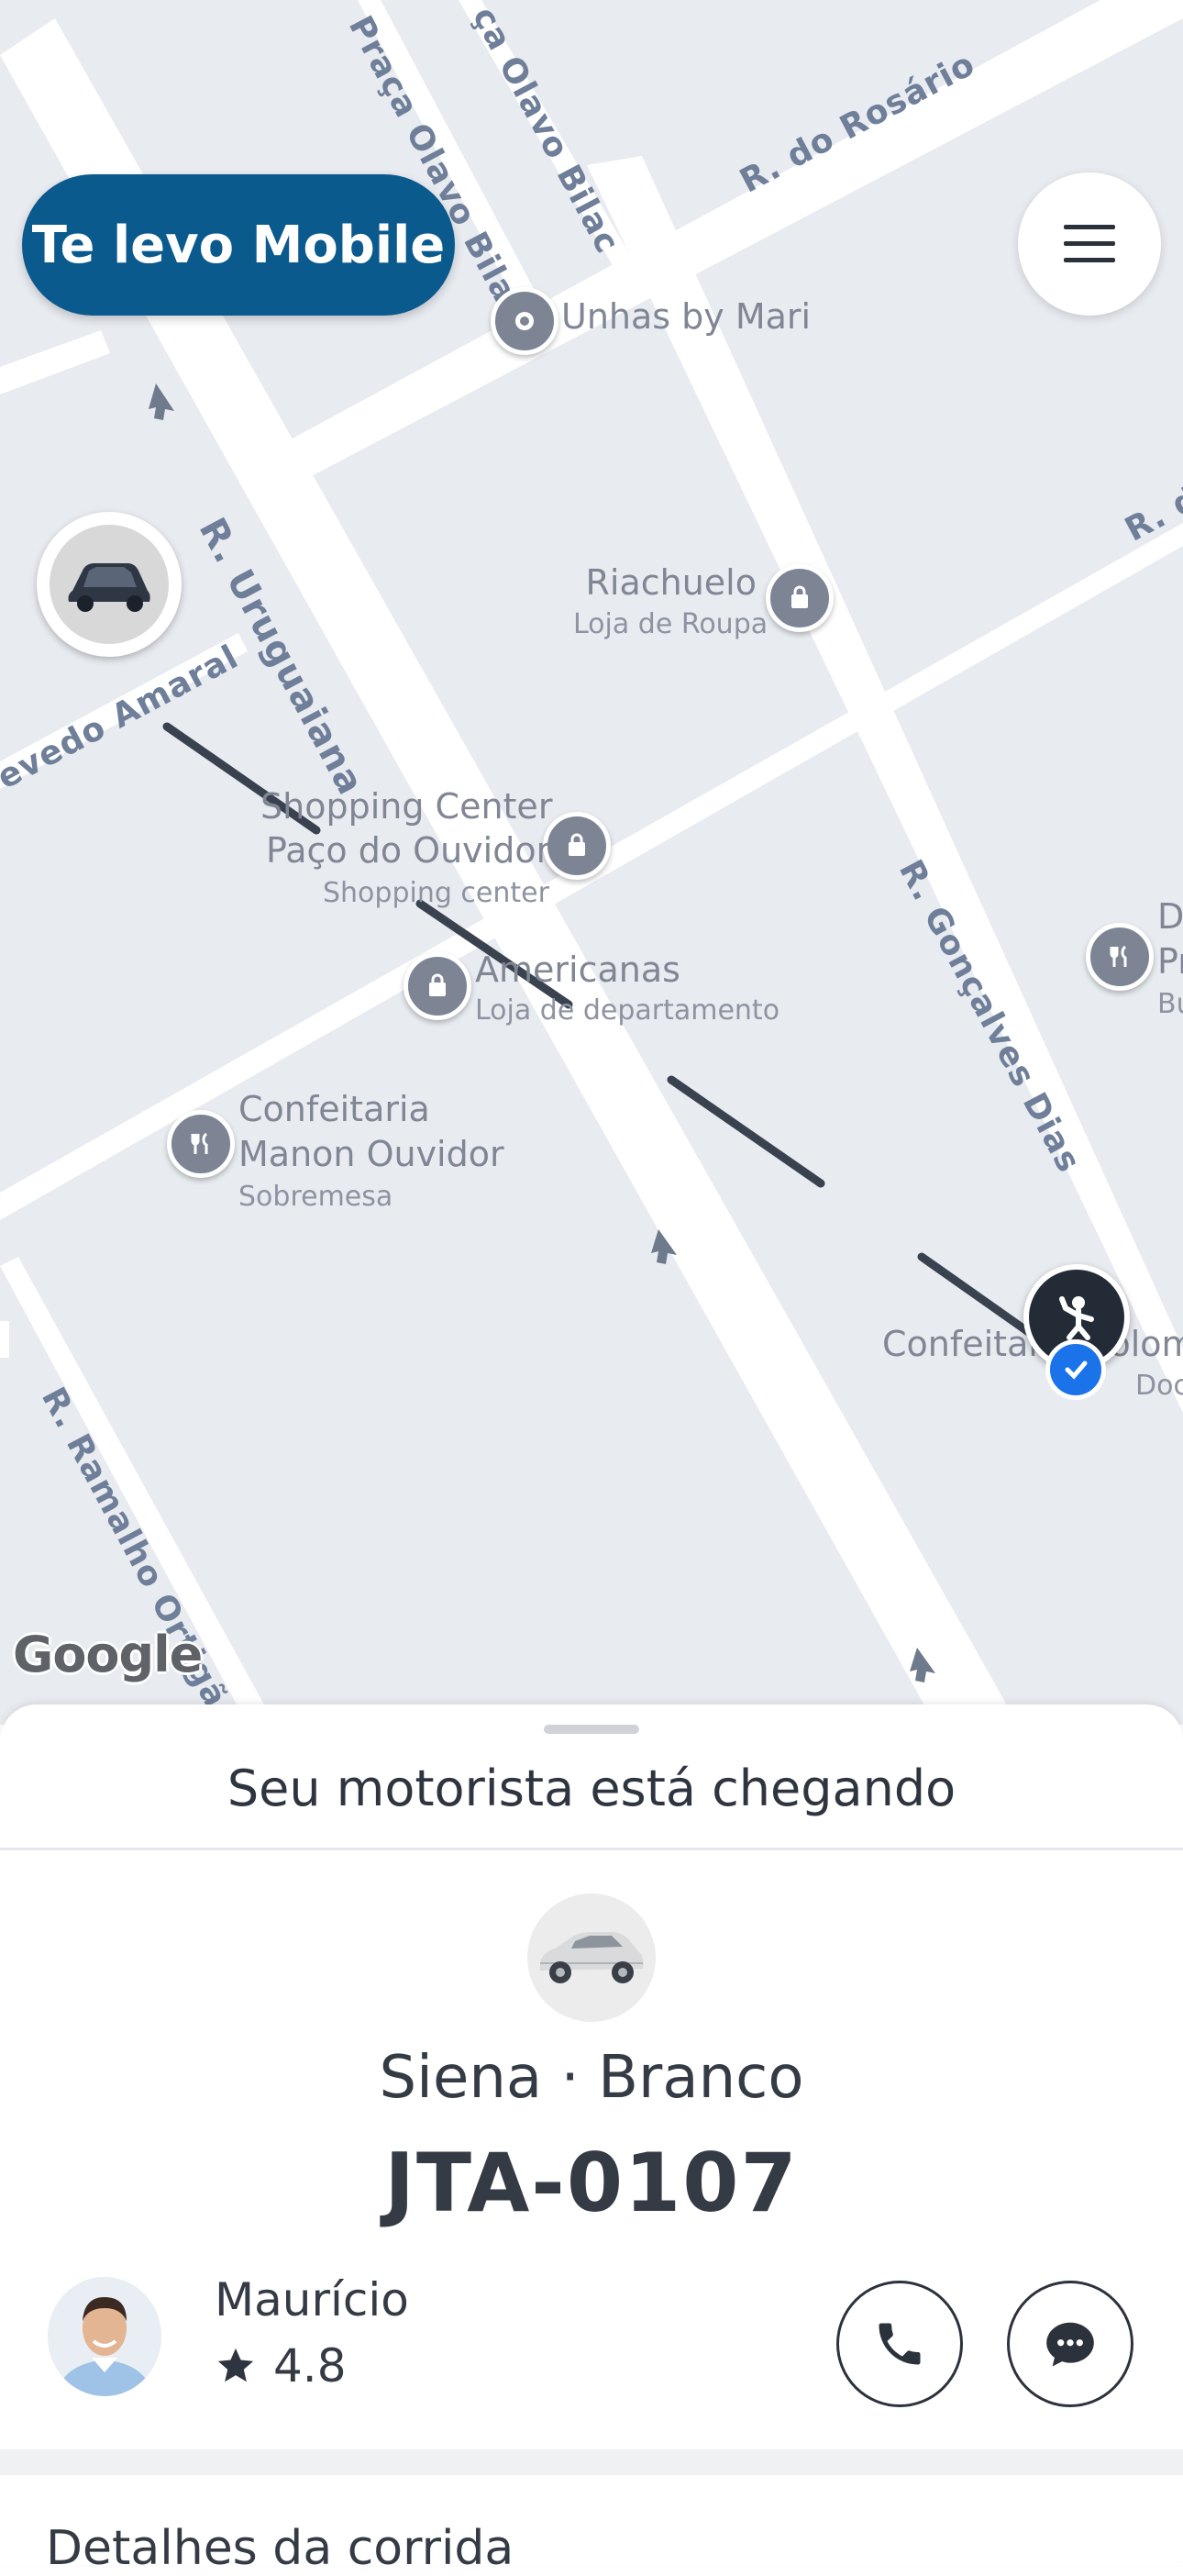 The image size is (1183, 2576). What do you see at coordinates (104, 2336) in the screenshot?
I see `driver-avatar` at bounding box center [104, 2336].